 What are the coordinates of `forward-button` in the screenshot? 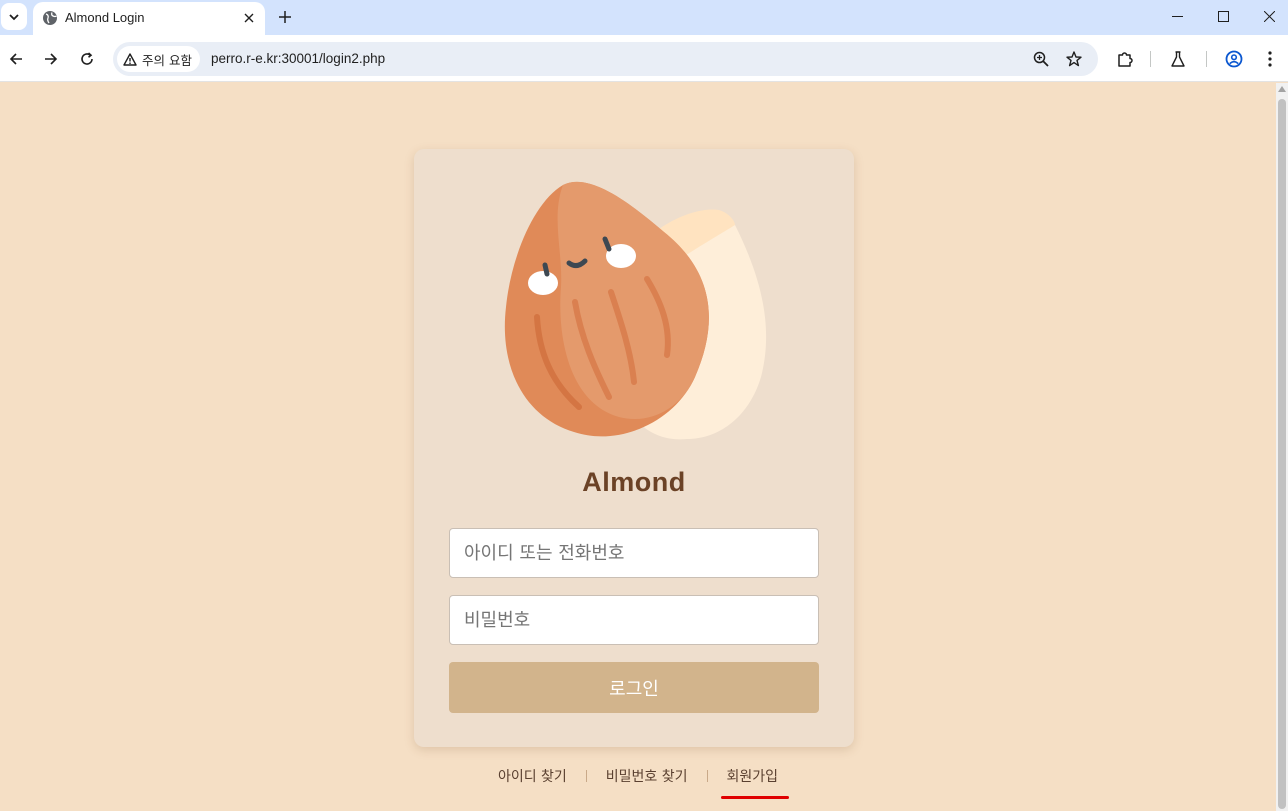 It's located at (51, 59).